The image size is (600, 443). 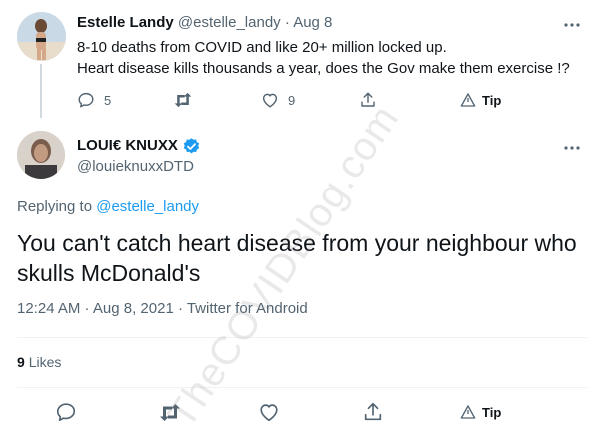 What do you see at coordinates (312, 22) in the screenshot?
I see `tweet-date: Aug 8` at bounding box center [312, 22].